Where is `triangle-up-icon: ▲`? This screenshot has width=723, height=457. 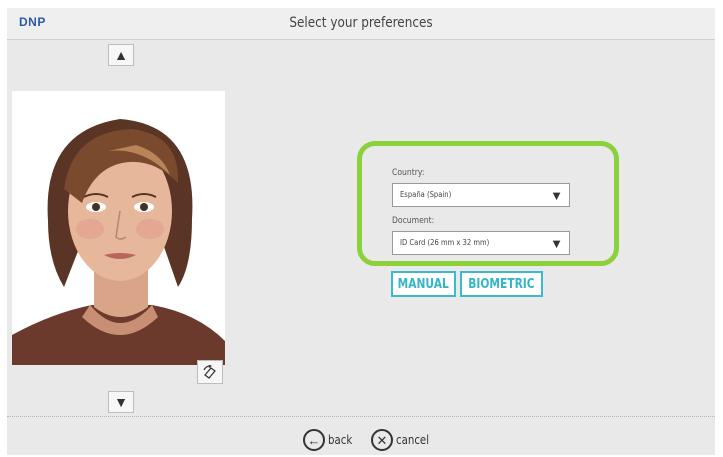 triangle-up-icon: ▲ is located at coordinates (121, 55).